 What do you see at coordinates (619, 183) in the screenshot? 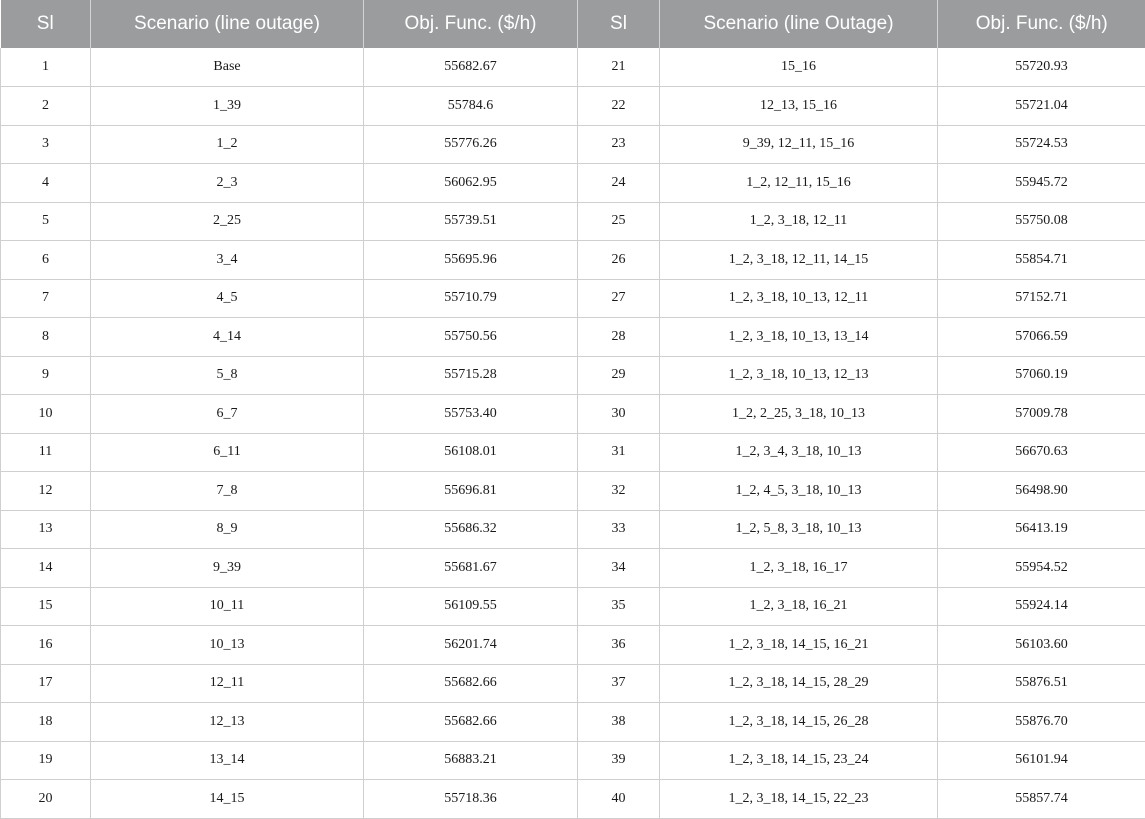
I see `sl-cell: 24` at bounding box center [619, 183].